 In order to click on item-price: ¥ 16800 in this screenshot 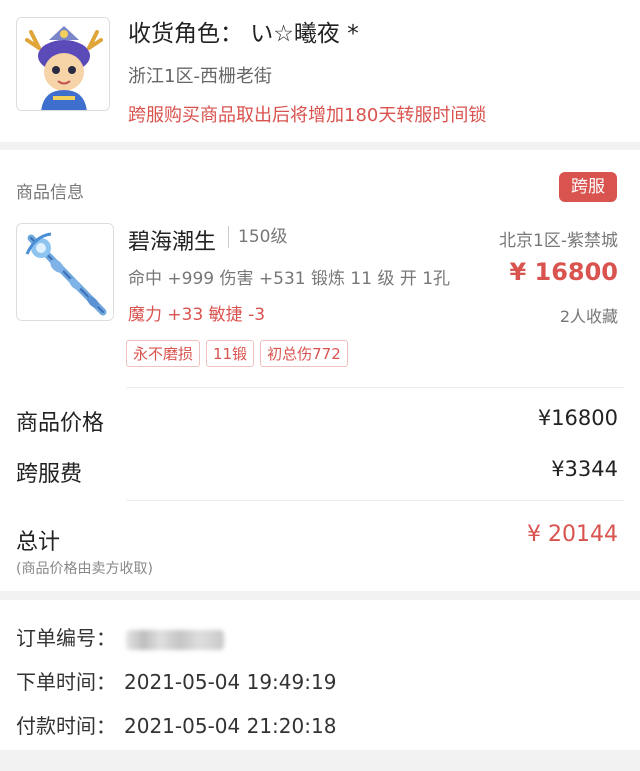, I will do `click(563, 272)`.